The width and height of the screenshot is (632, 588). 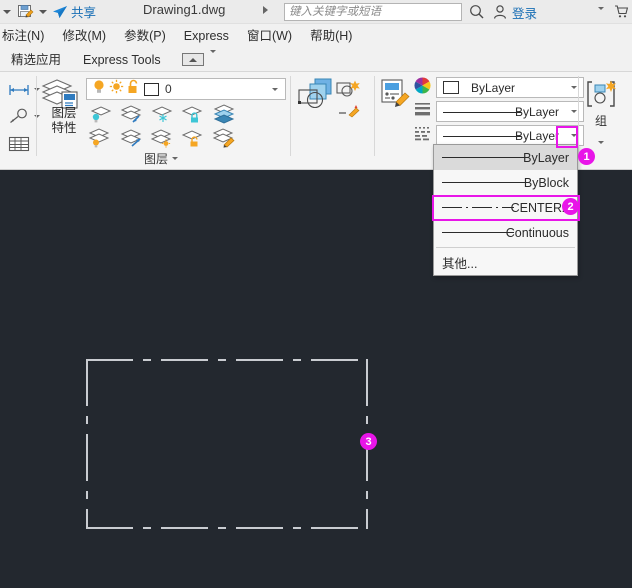 What do you see at coordinates (151, 89) in the screenshot?
I see `layer-color-swatch` at bounding box center [151, 89].